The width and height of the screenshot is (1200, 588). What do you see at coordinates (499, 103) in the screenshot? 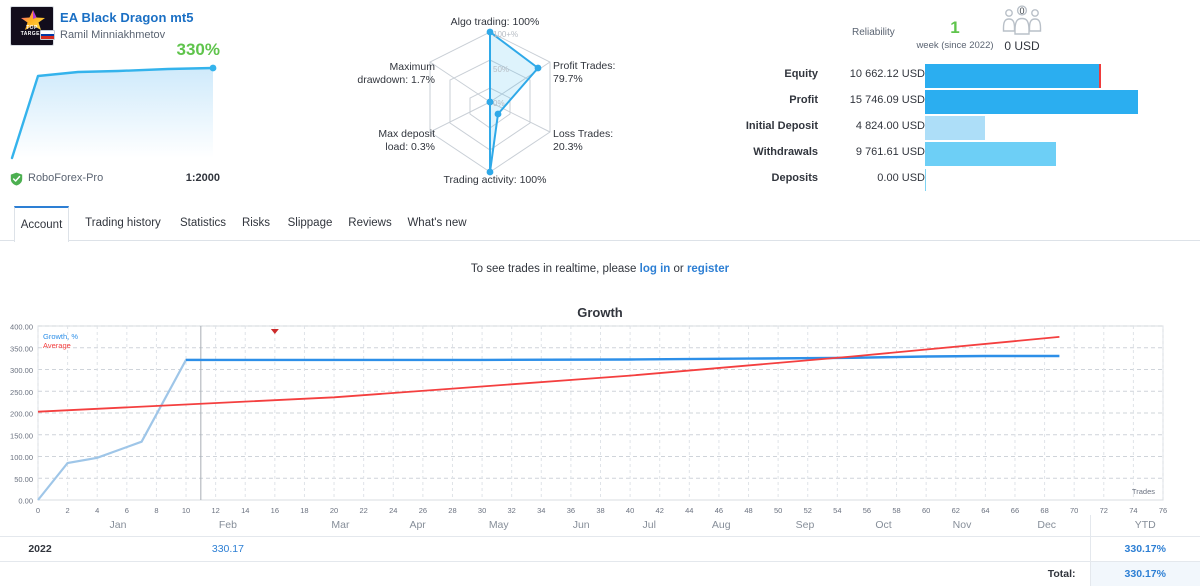
I see `radar-scale-inner: 0%` at bounding box center [499, 103].